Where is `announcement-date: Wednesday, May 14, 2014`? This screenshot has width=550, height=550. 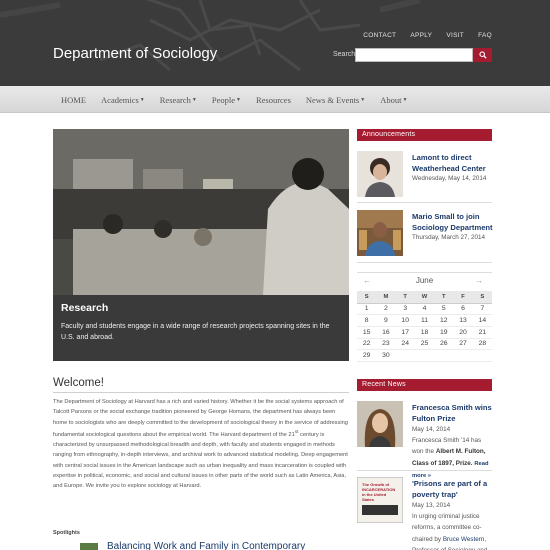 announcement-date: Wednesday, May 14, 2014 is located at coordinates (449, 178).